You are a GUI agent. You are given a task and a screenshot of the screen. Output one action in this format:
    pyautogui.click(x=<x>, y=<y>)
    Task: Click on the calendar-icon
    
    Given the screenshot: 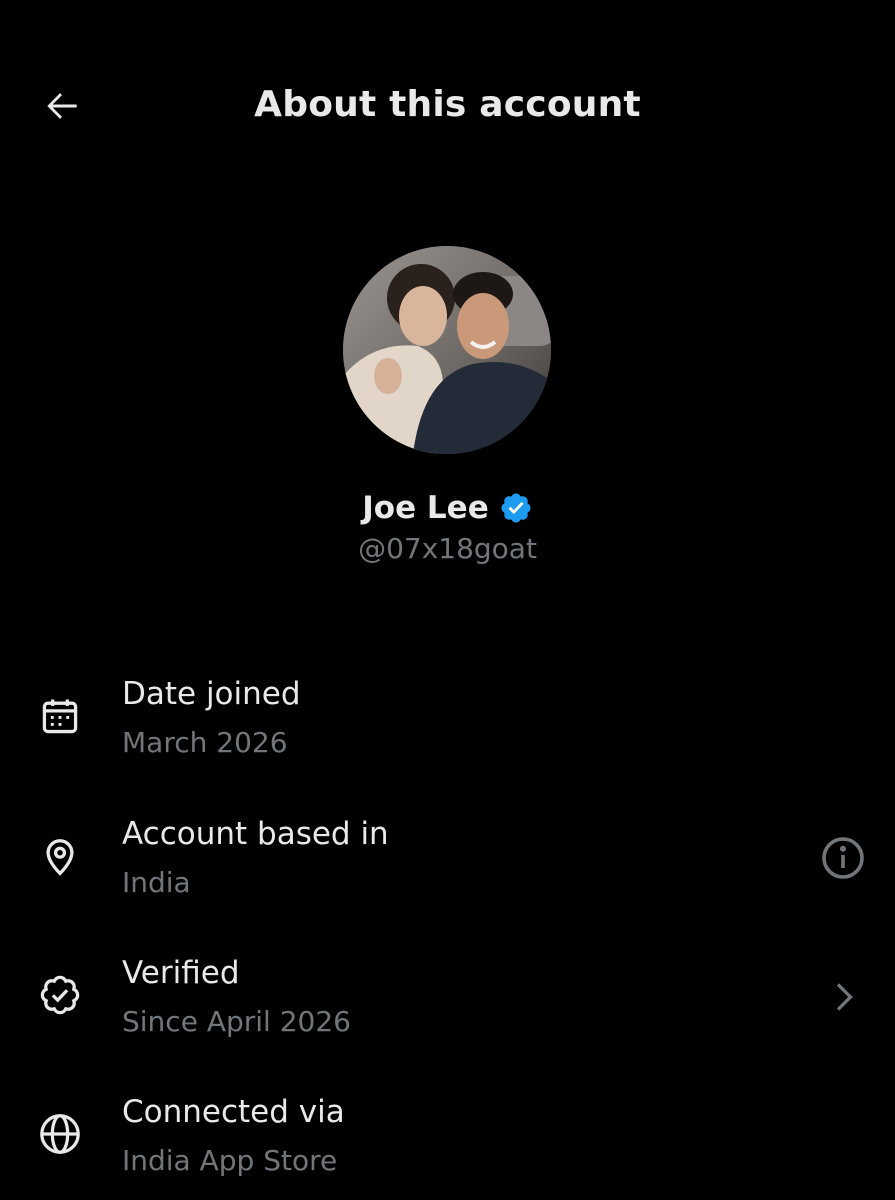 What is the action you would take?
    pyautogui.click(x=60, y=716)
    